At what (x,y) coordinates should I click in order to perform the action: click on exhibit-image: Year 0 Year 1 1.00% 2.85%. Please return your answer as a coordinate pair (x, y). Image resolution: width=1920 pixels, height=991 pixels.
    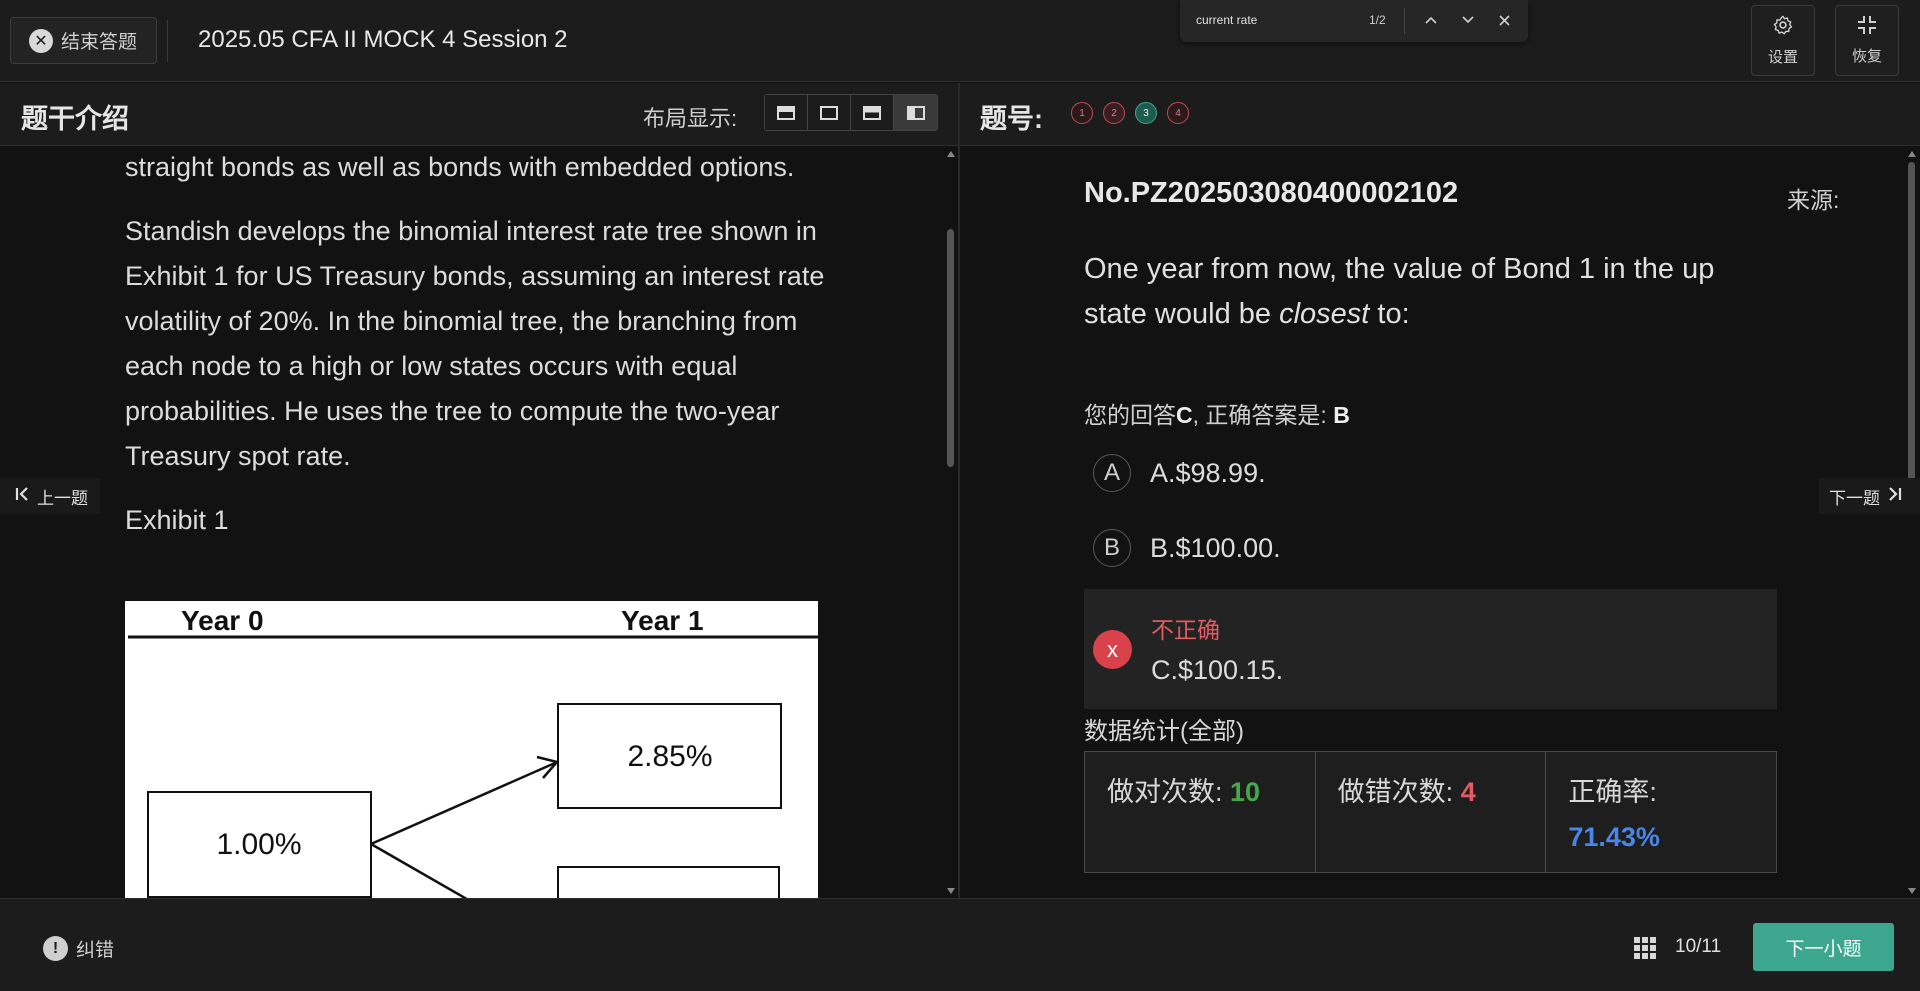
    Looking at the image, I should click on (471, 749).